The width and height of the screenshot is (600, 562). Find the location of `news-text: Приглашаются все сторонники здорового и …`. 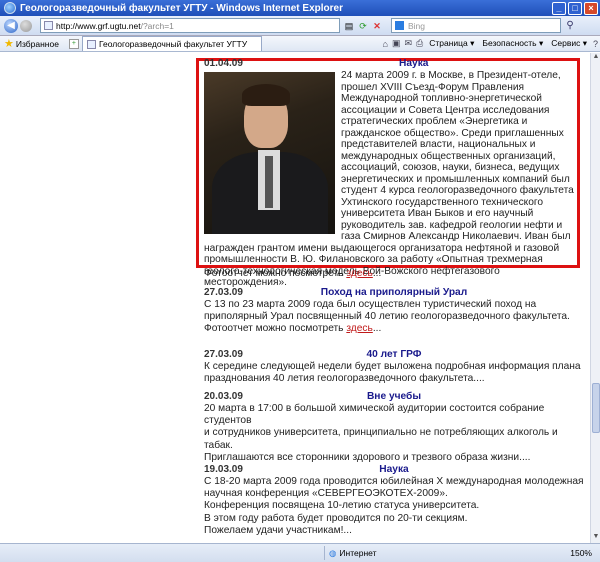

news-text: Приглашаются все сторонники здорового и … is located at coordinates (367, 457).